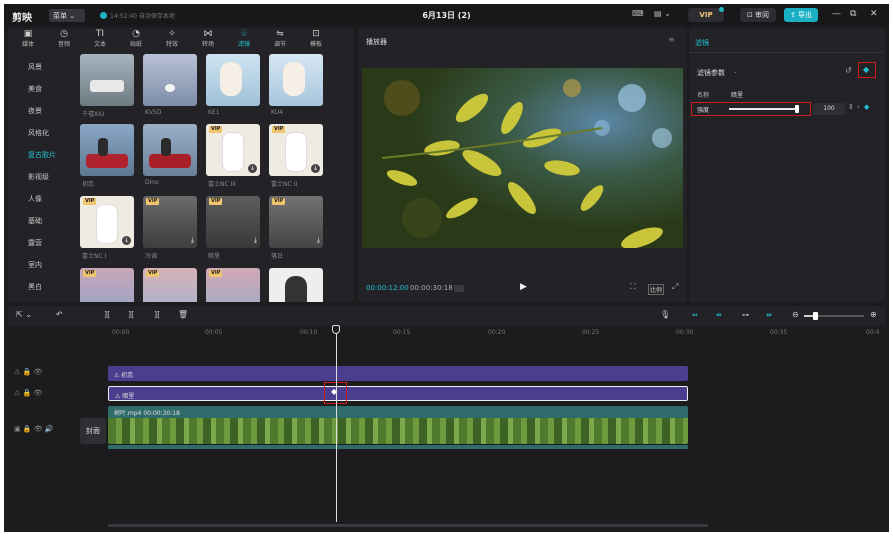 This screenshot has height=536, width=893. What do you see at coordinates (35, 221) in the screenshot?
I see `category-item: 基础` at bounding box center [35, 221].